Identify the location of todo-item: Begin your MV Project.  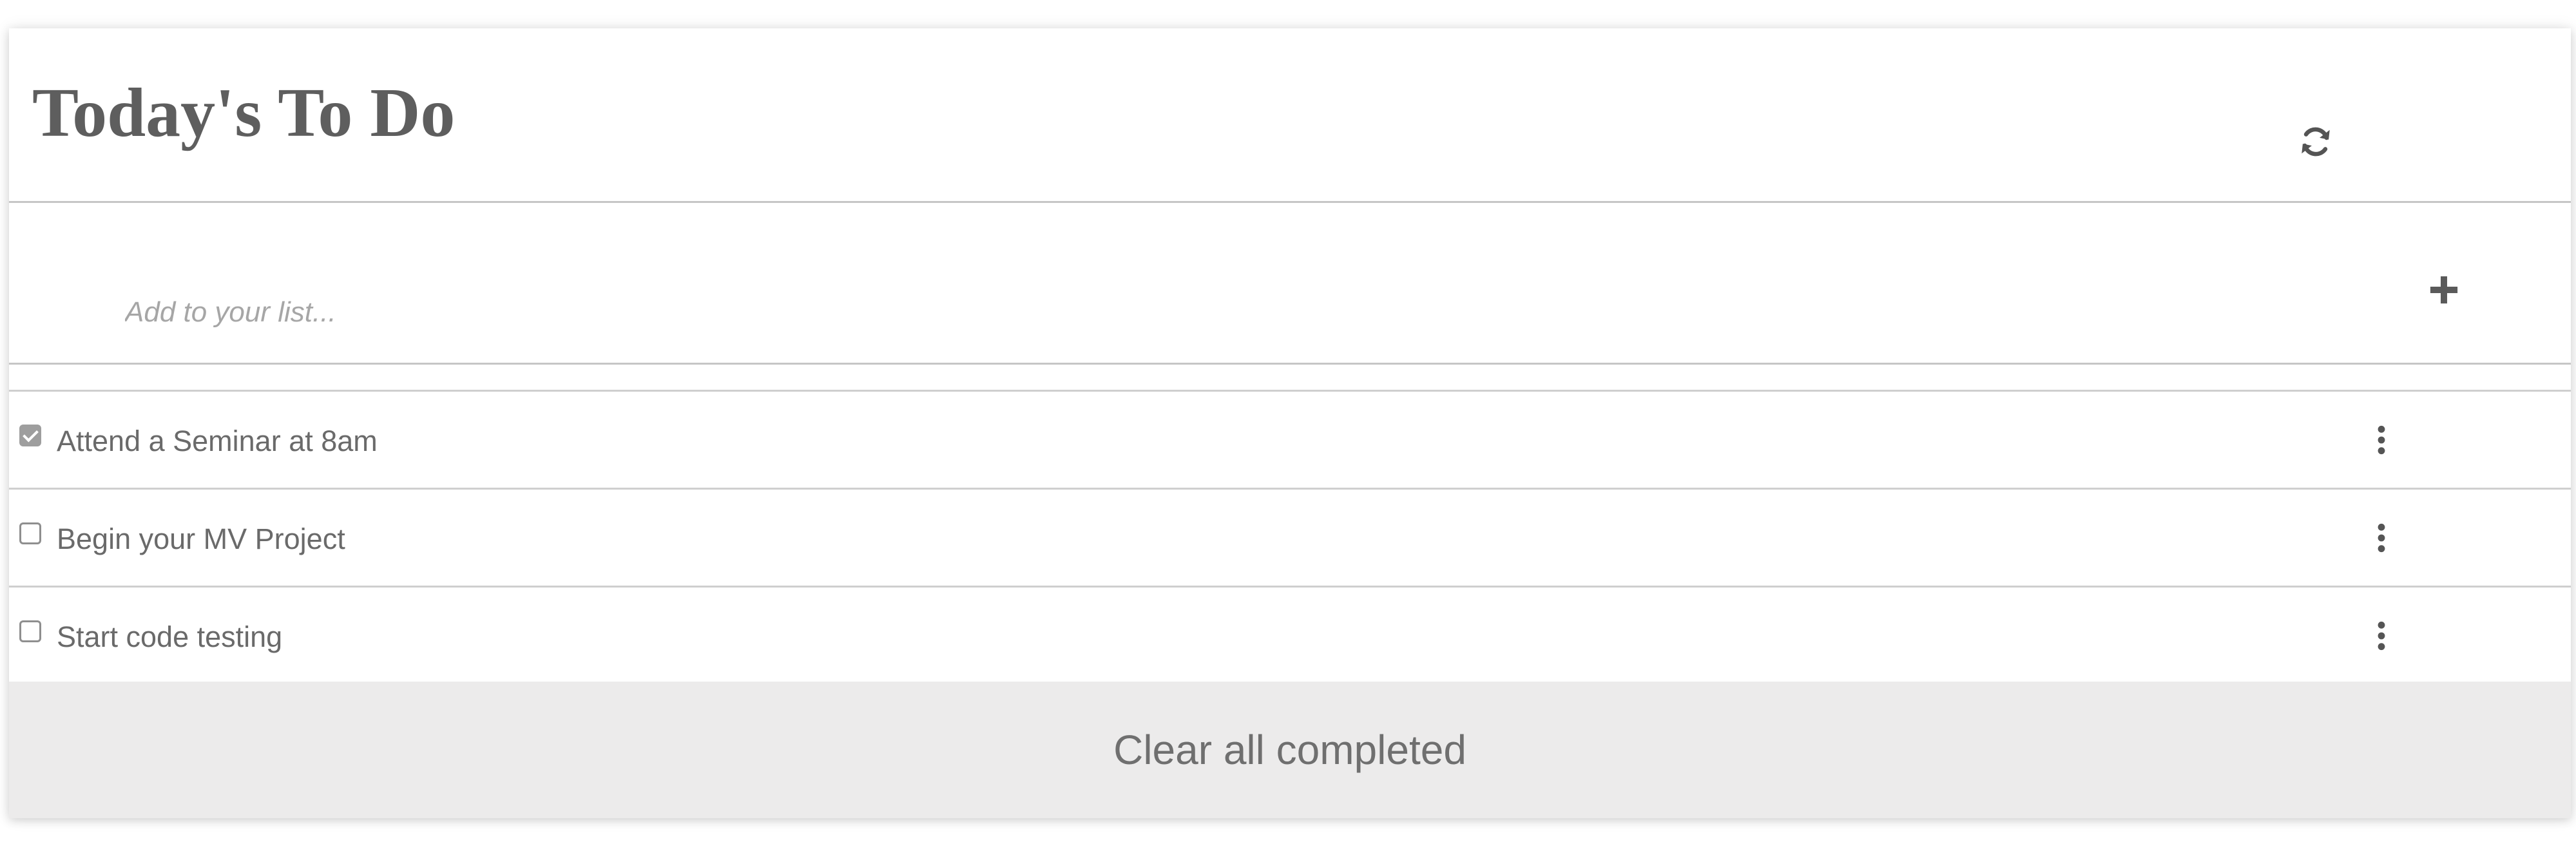
(1290, 539).